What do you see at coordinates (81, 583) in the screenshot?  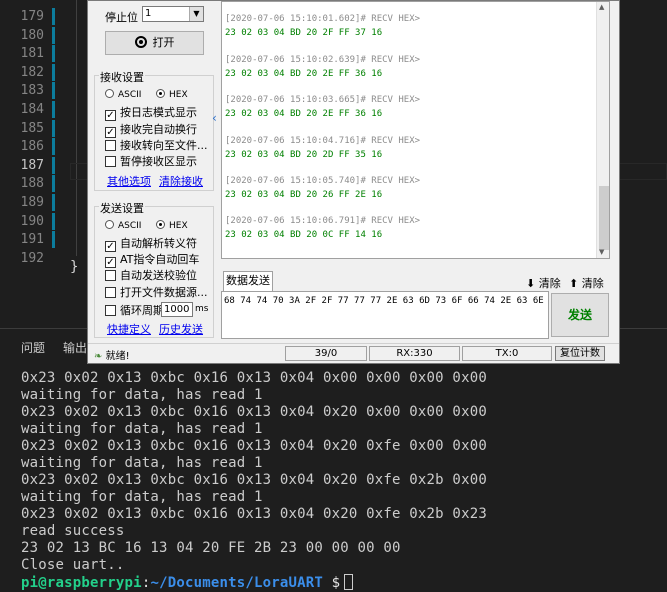 I see `prompt-user: pi@raspberrypi` at bounding box center [81, 583].